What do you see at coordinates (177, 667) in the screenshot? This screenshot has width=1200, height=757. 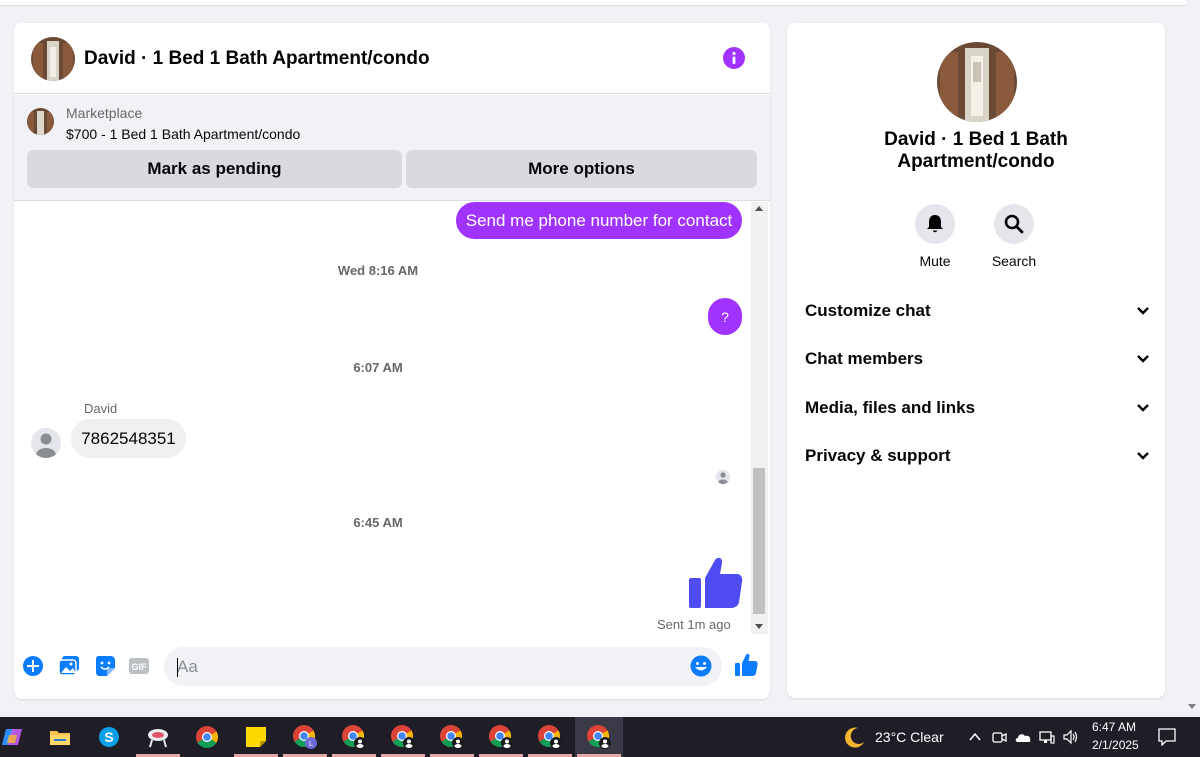 I see `text-caret` at bounding box center [177, 667].